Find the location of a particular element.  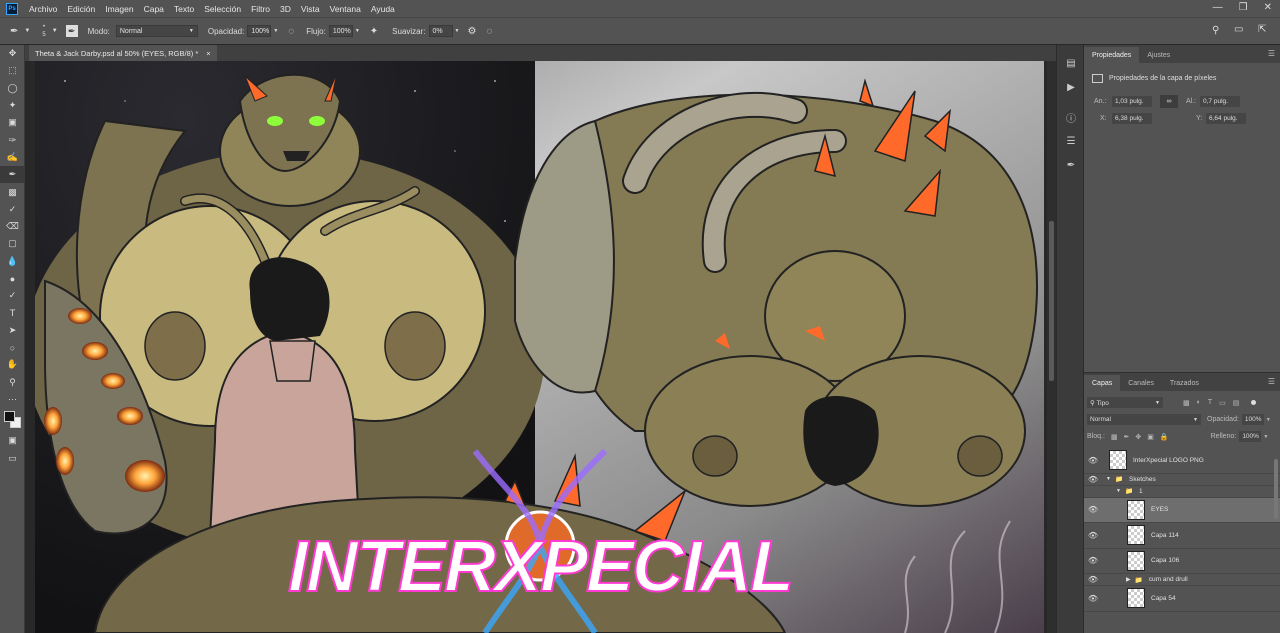

vertical-scrollbar is located at coordinates (1051, 347).